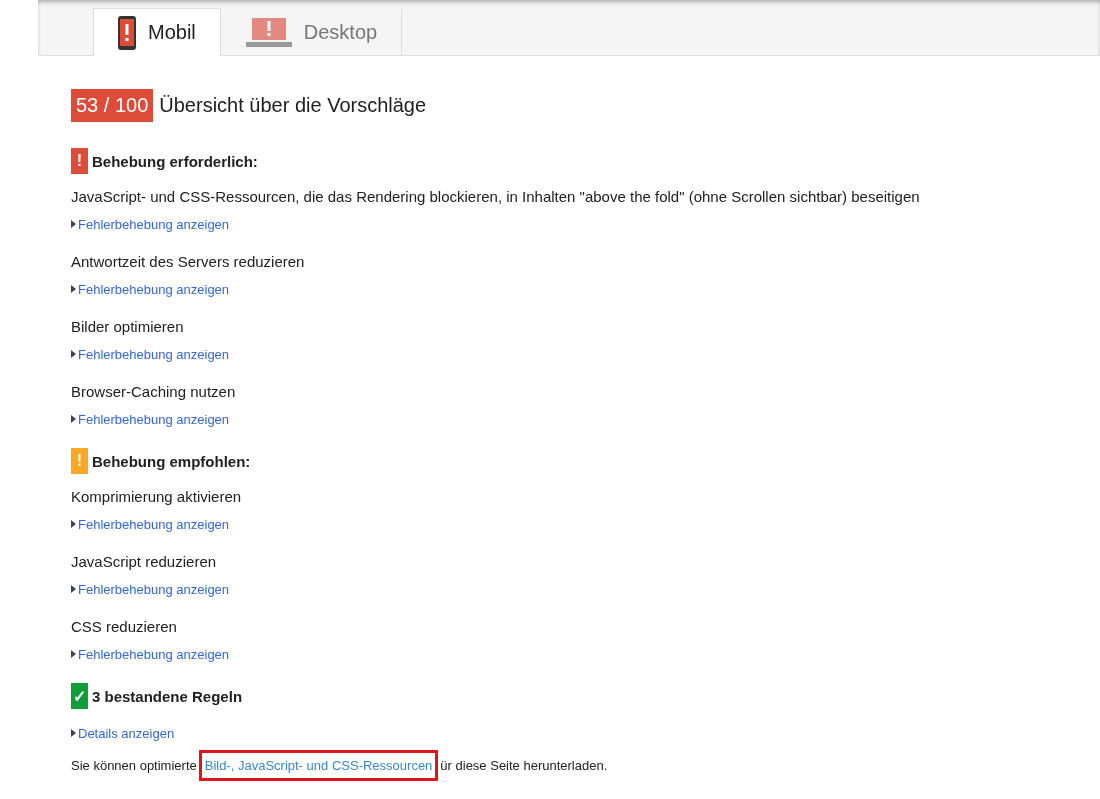 The width and height of the screenshot is (1100, 799). Describe the element at coordinates (128, 326) in the screenshot. I see `rule-title: Bilder optimieren` at that location.